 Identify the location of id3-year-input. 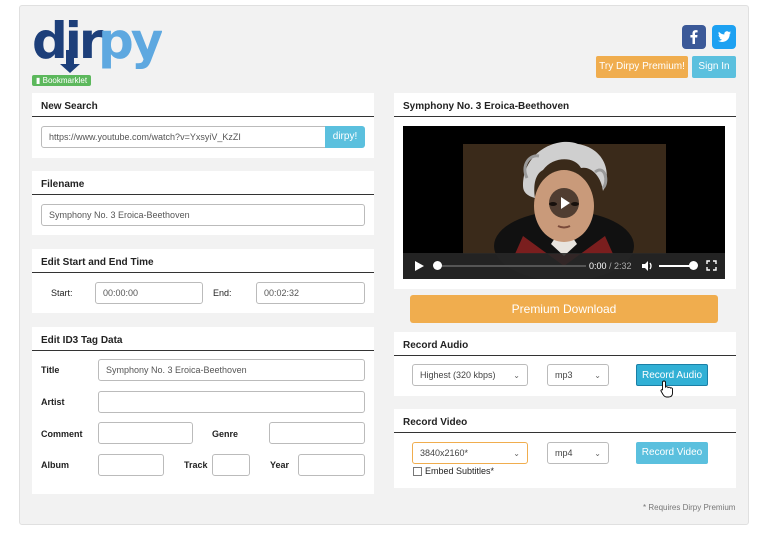
(331, 465).